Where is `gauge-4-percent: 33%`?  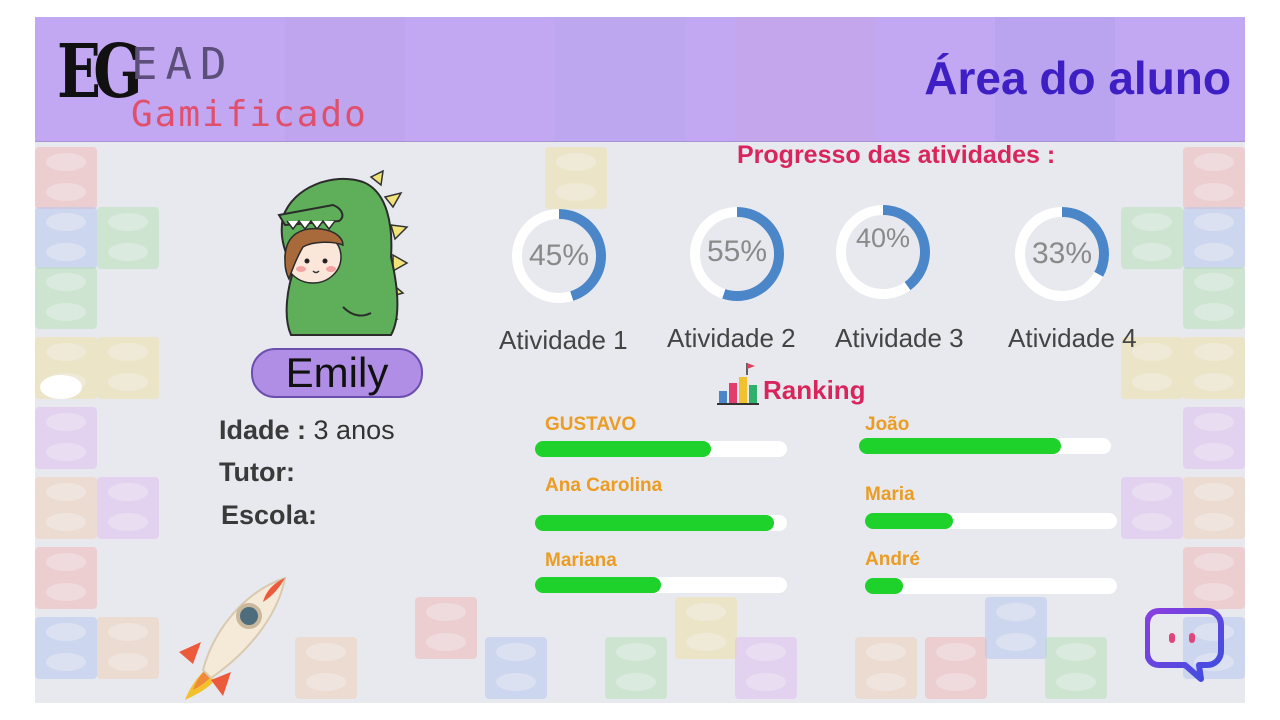
gauge-4-percent: 33% is located at coordinates (1062, 253).